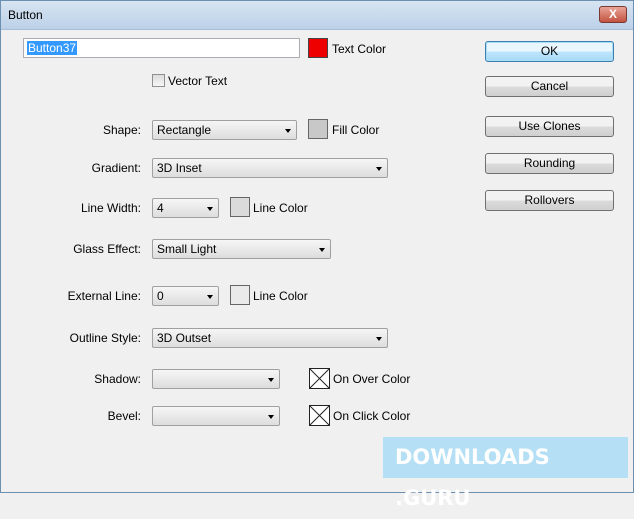 The image size is (634, 519). Describe the element at coordinates (613, 14) in the screenshot. I see `close-button: X` at that location.